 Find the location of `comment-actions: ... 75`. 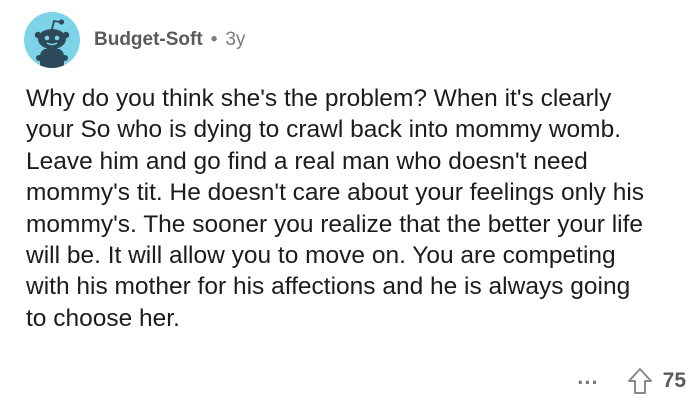

comment-actions: ... 75 is located at coordinates (631, 381).